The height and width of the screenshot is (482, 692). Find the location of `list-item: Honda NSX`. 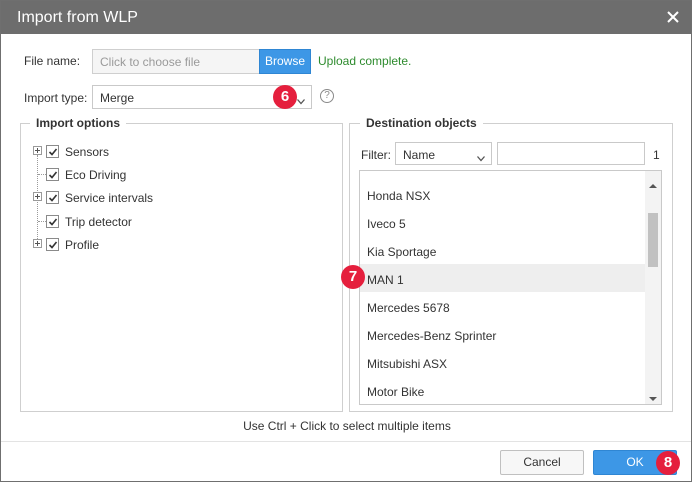

list-item: Honda NSX is located at coordinates (502, 194).